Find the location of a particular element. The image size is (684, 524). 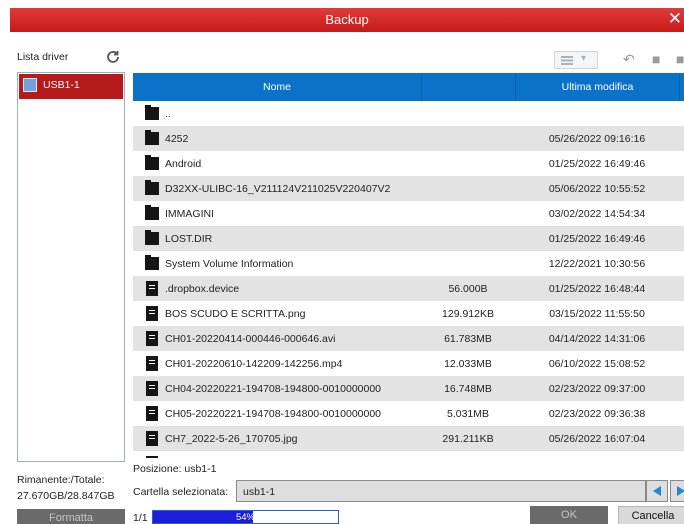

chevron-down-icon: ▾ is located at coordinates (584, 58).